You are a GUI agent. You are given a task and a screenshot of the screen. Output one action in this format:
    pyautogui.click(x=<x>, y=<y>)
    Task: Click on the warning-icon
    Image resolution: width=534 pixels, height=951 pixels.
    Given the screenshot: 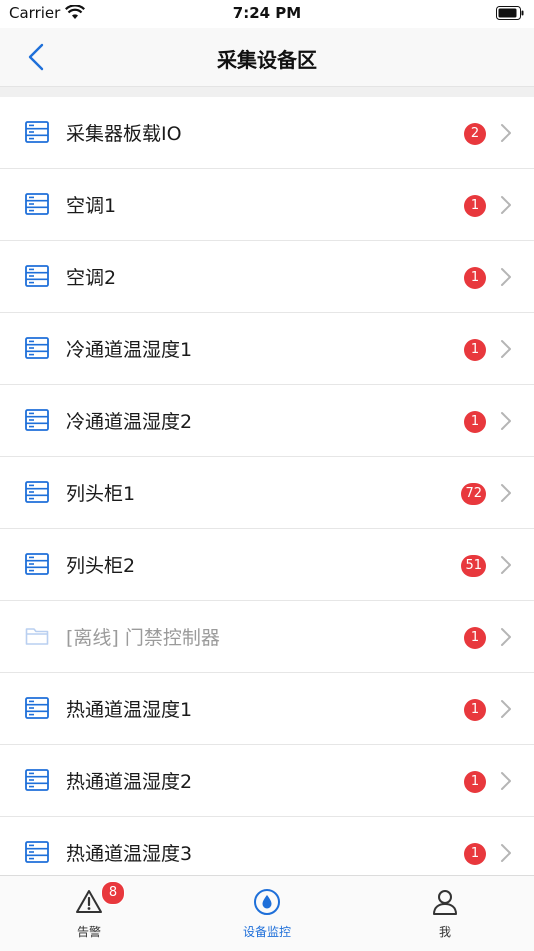 What is the action you would take?
    pyautogui.click(x=89, y=901)
    